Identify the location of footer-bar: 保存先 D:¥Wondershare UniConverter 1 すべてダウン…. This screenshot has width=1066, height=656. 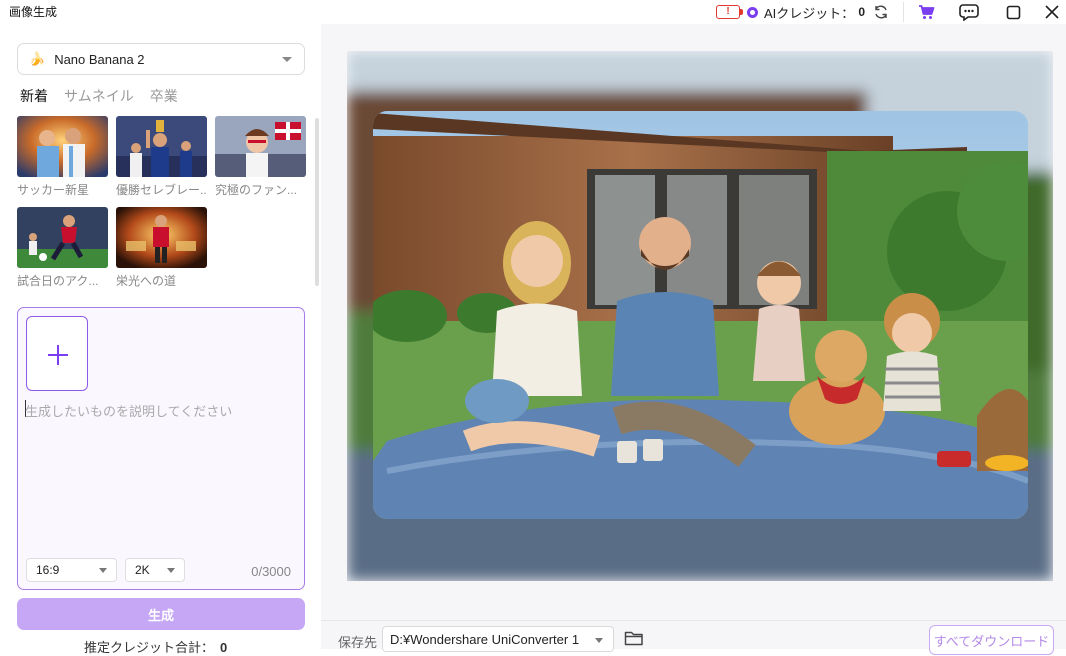
(693, 637).